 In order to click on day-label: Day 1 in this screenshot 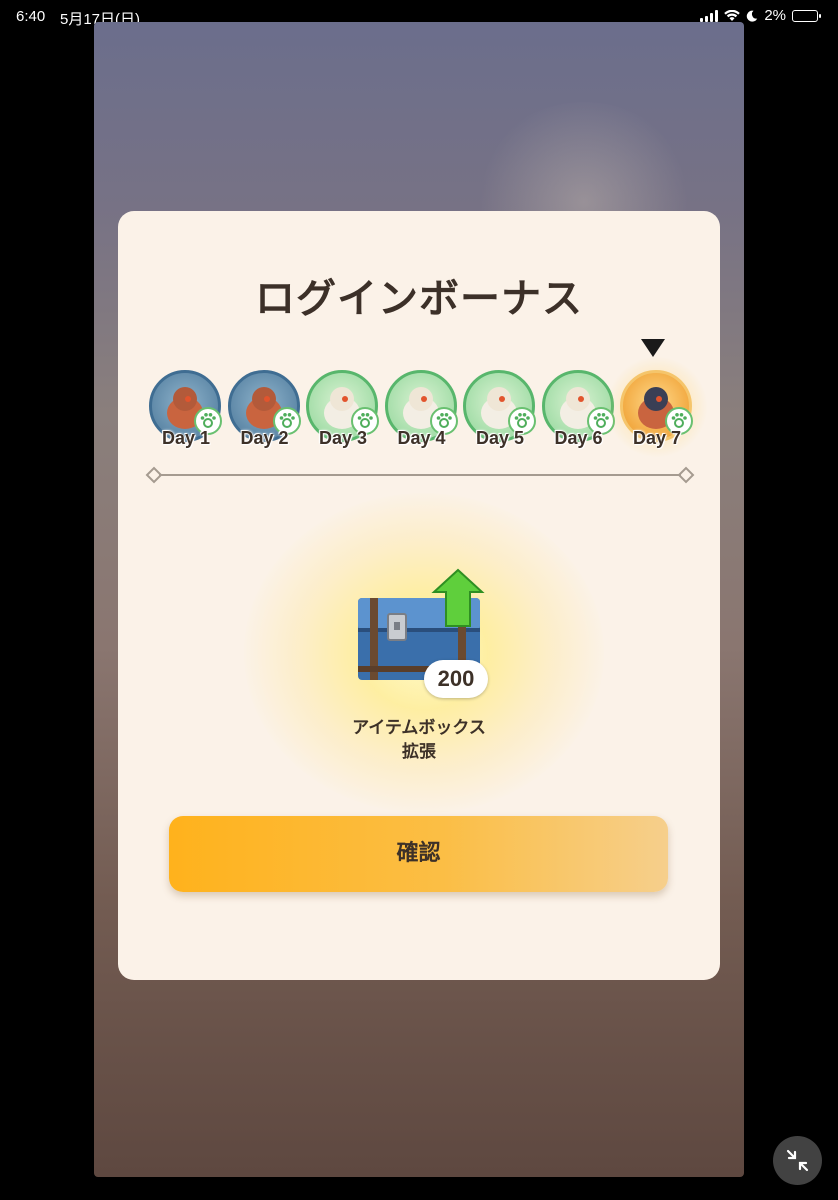, I will do `click(186, 438)`.